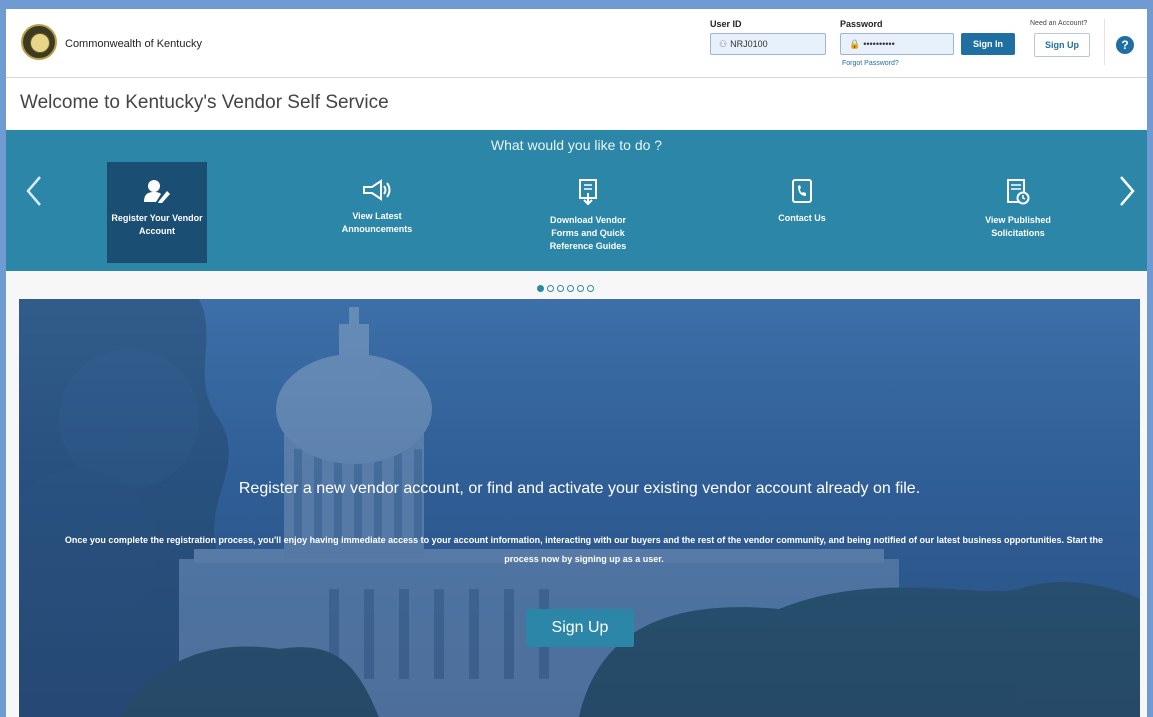  I want to click on action-view-announcements: View Latest Announcements, so click(377, 207).